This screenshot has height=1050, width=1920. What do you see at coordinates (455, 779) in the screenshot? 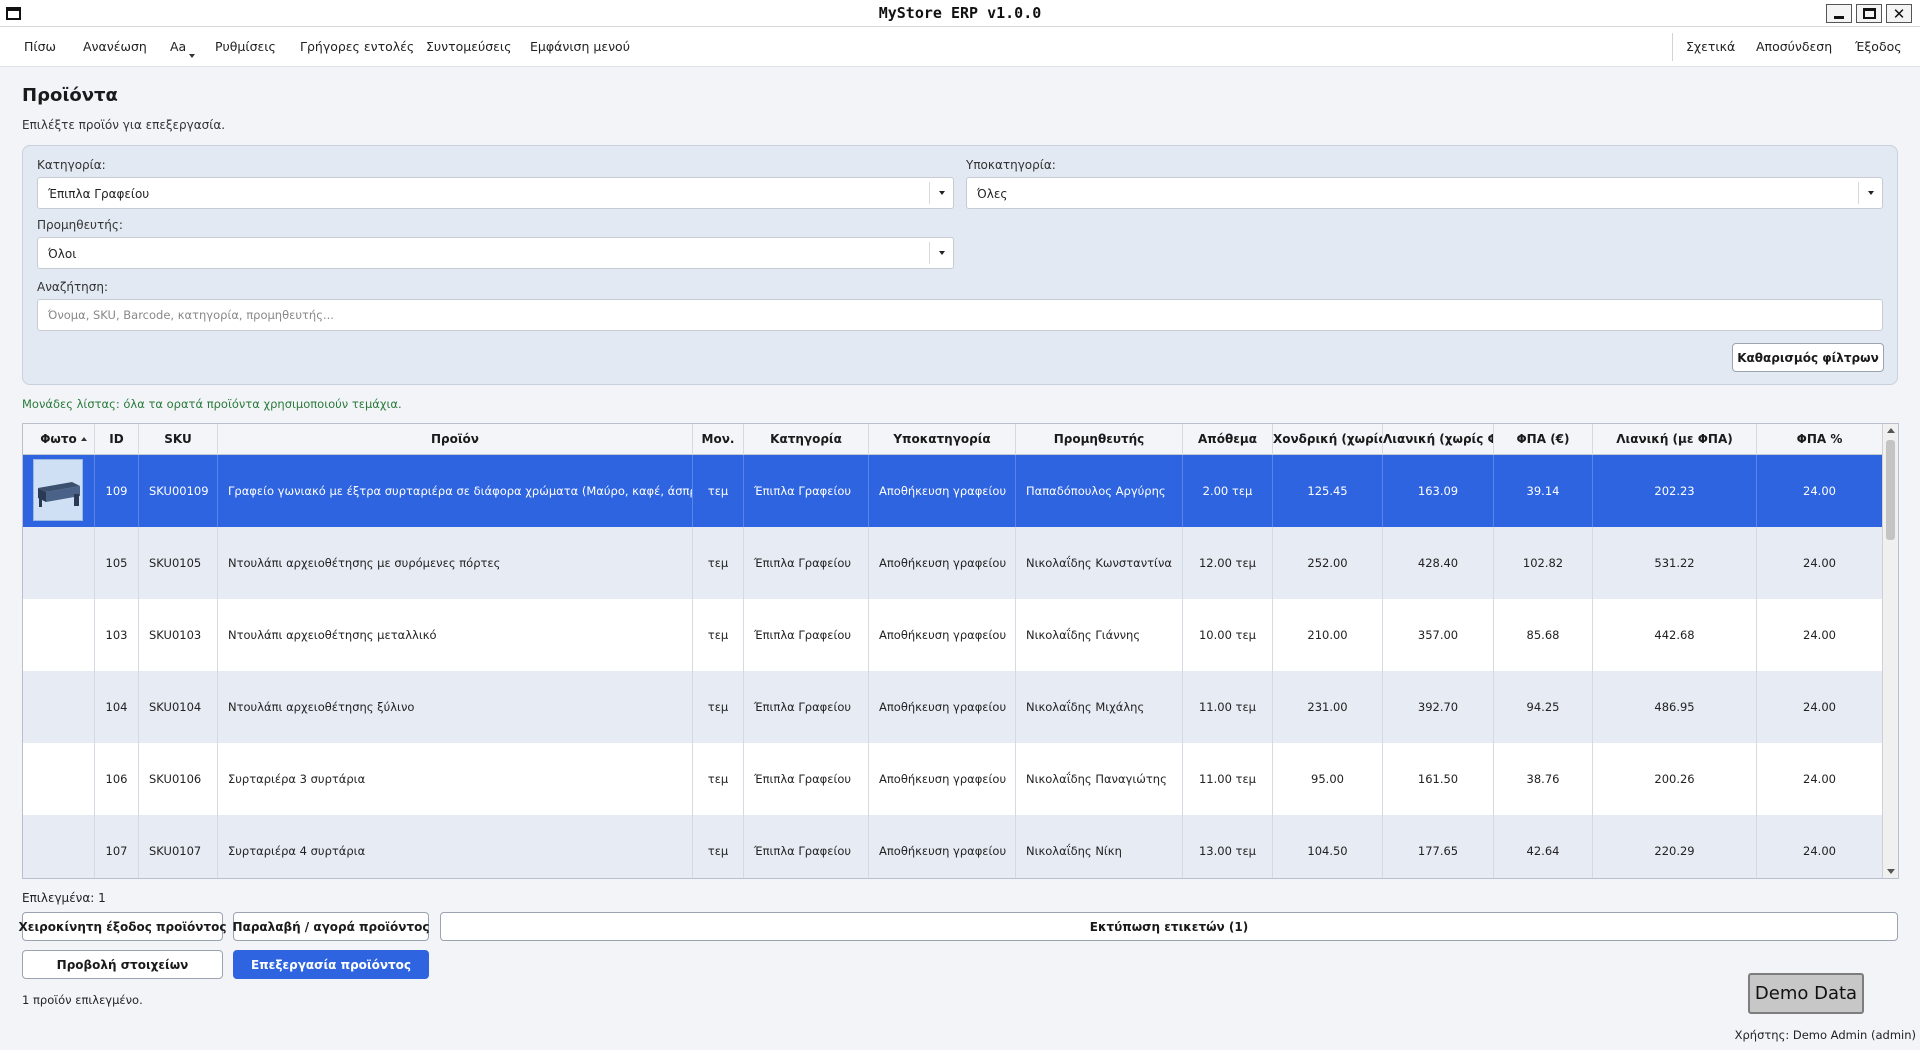
I see `cell-product: Συρταριέρα 3 συρτάρια` at bounding box center [455, 779].